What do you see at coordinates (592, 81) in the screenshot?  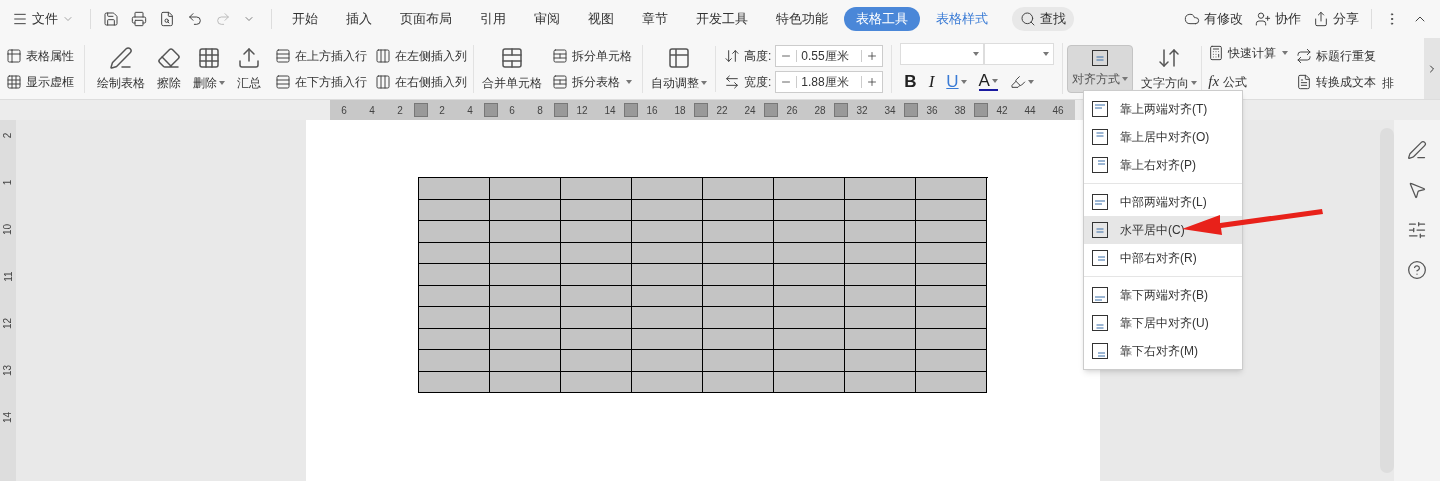 I see `ribbon-button: 拆分表格` at bounding box center [592, 81].